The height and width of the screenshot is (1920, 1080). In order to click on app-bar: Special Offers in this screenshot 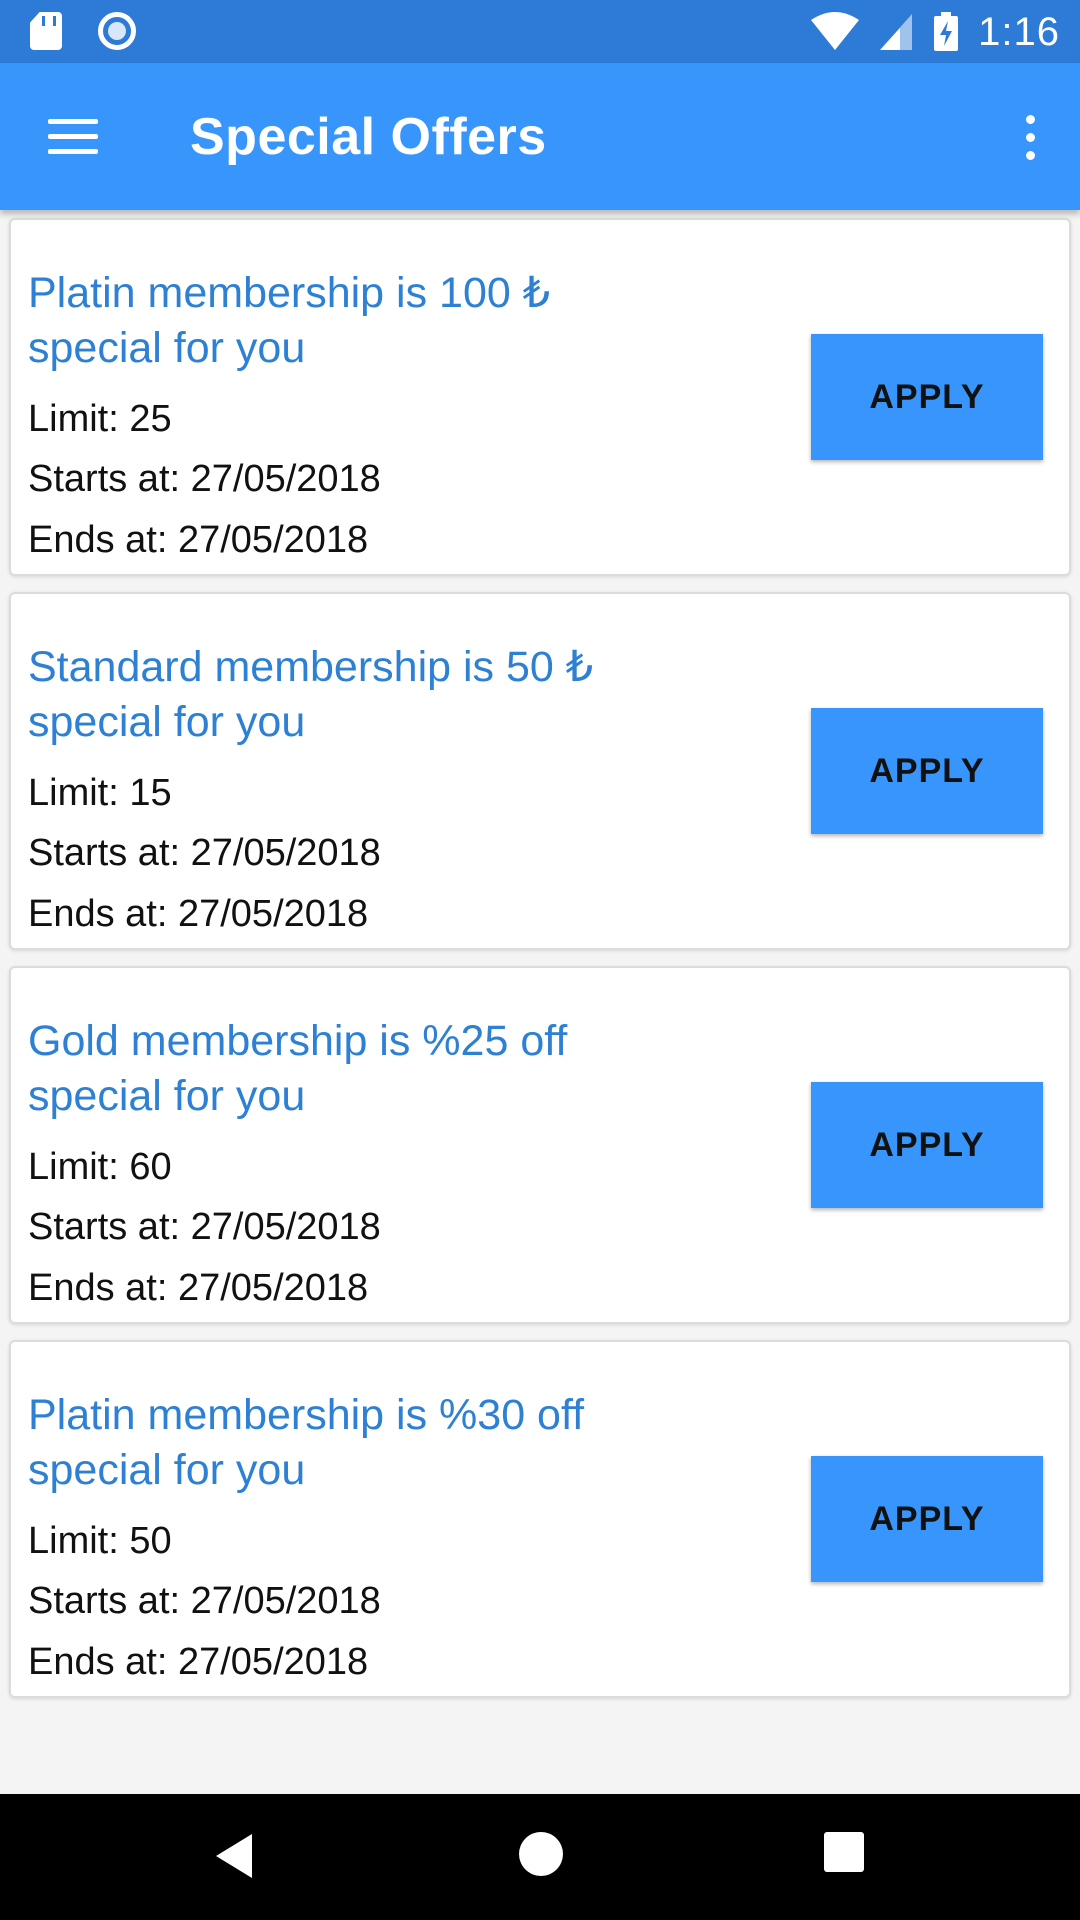, I will do `click(540, 136)`.